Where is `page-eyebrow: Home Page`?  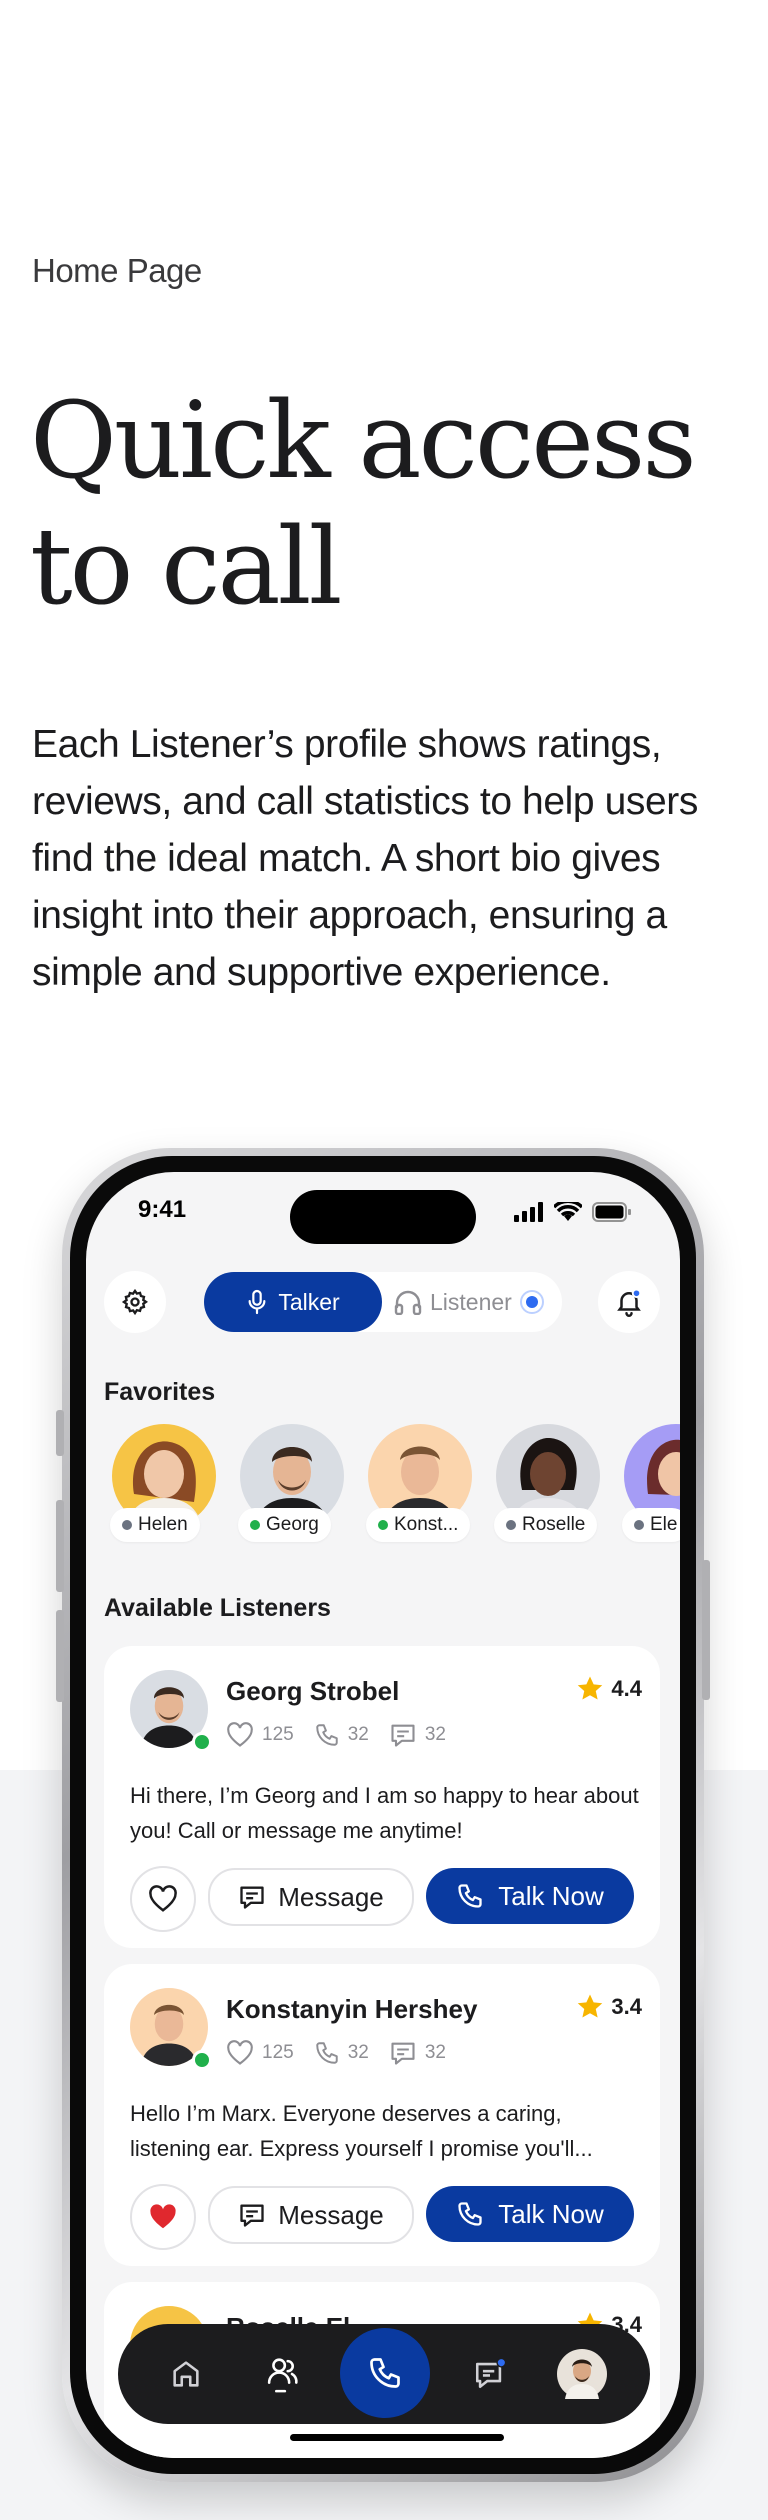 page-eyebrow: Home Page is located at coordinates (117, 270).